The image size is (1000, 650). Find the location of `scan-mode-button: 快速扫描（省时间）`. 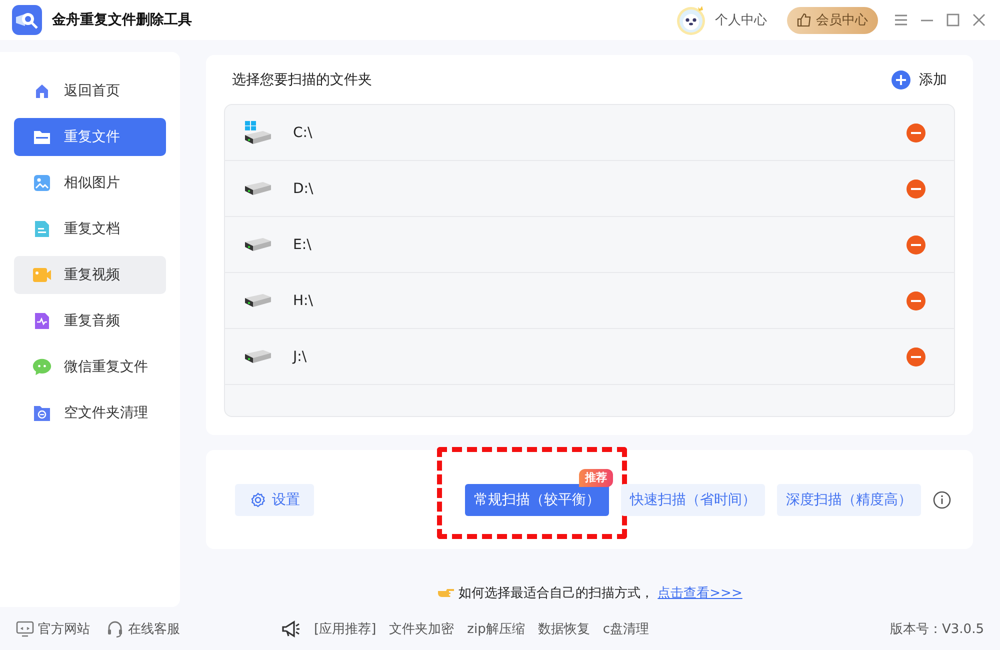

scan-mode-button: 快速扫描（省时间） is located at coordinates (693, 500).